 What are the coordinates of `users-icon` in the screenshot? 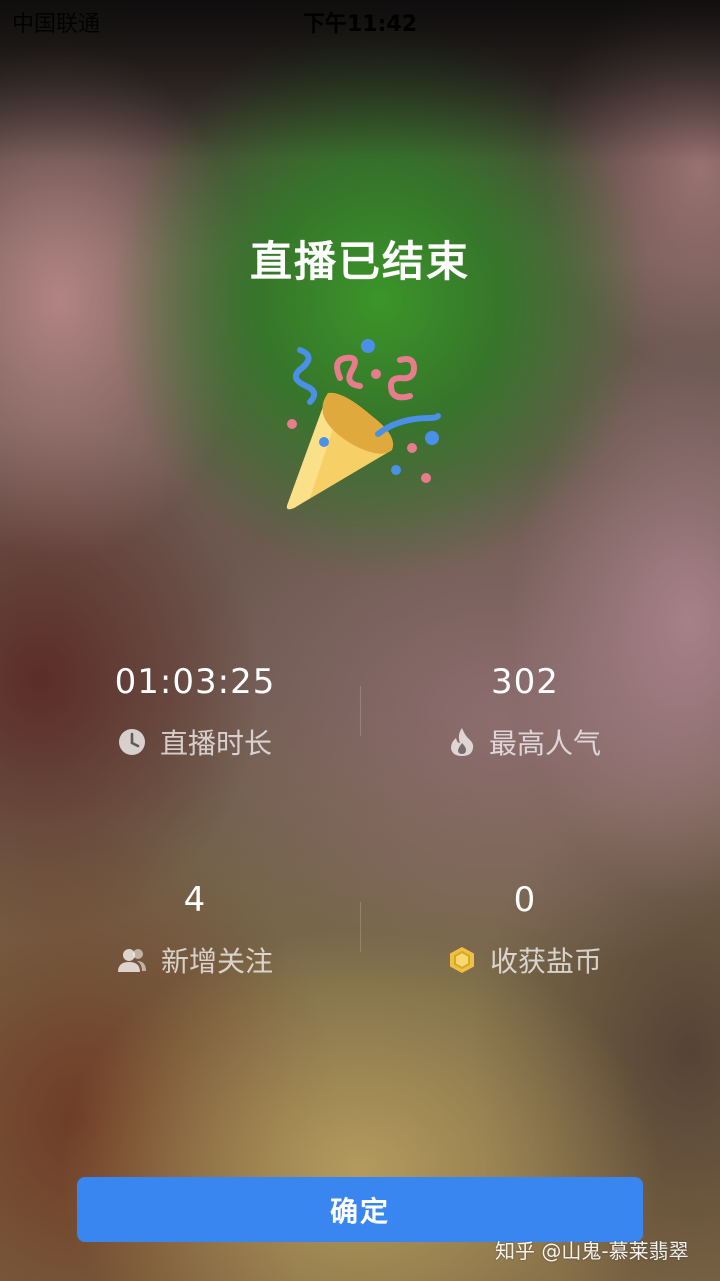 It's located at (131, 960).